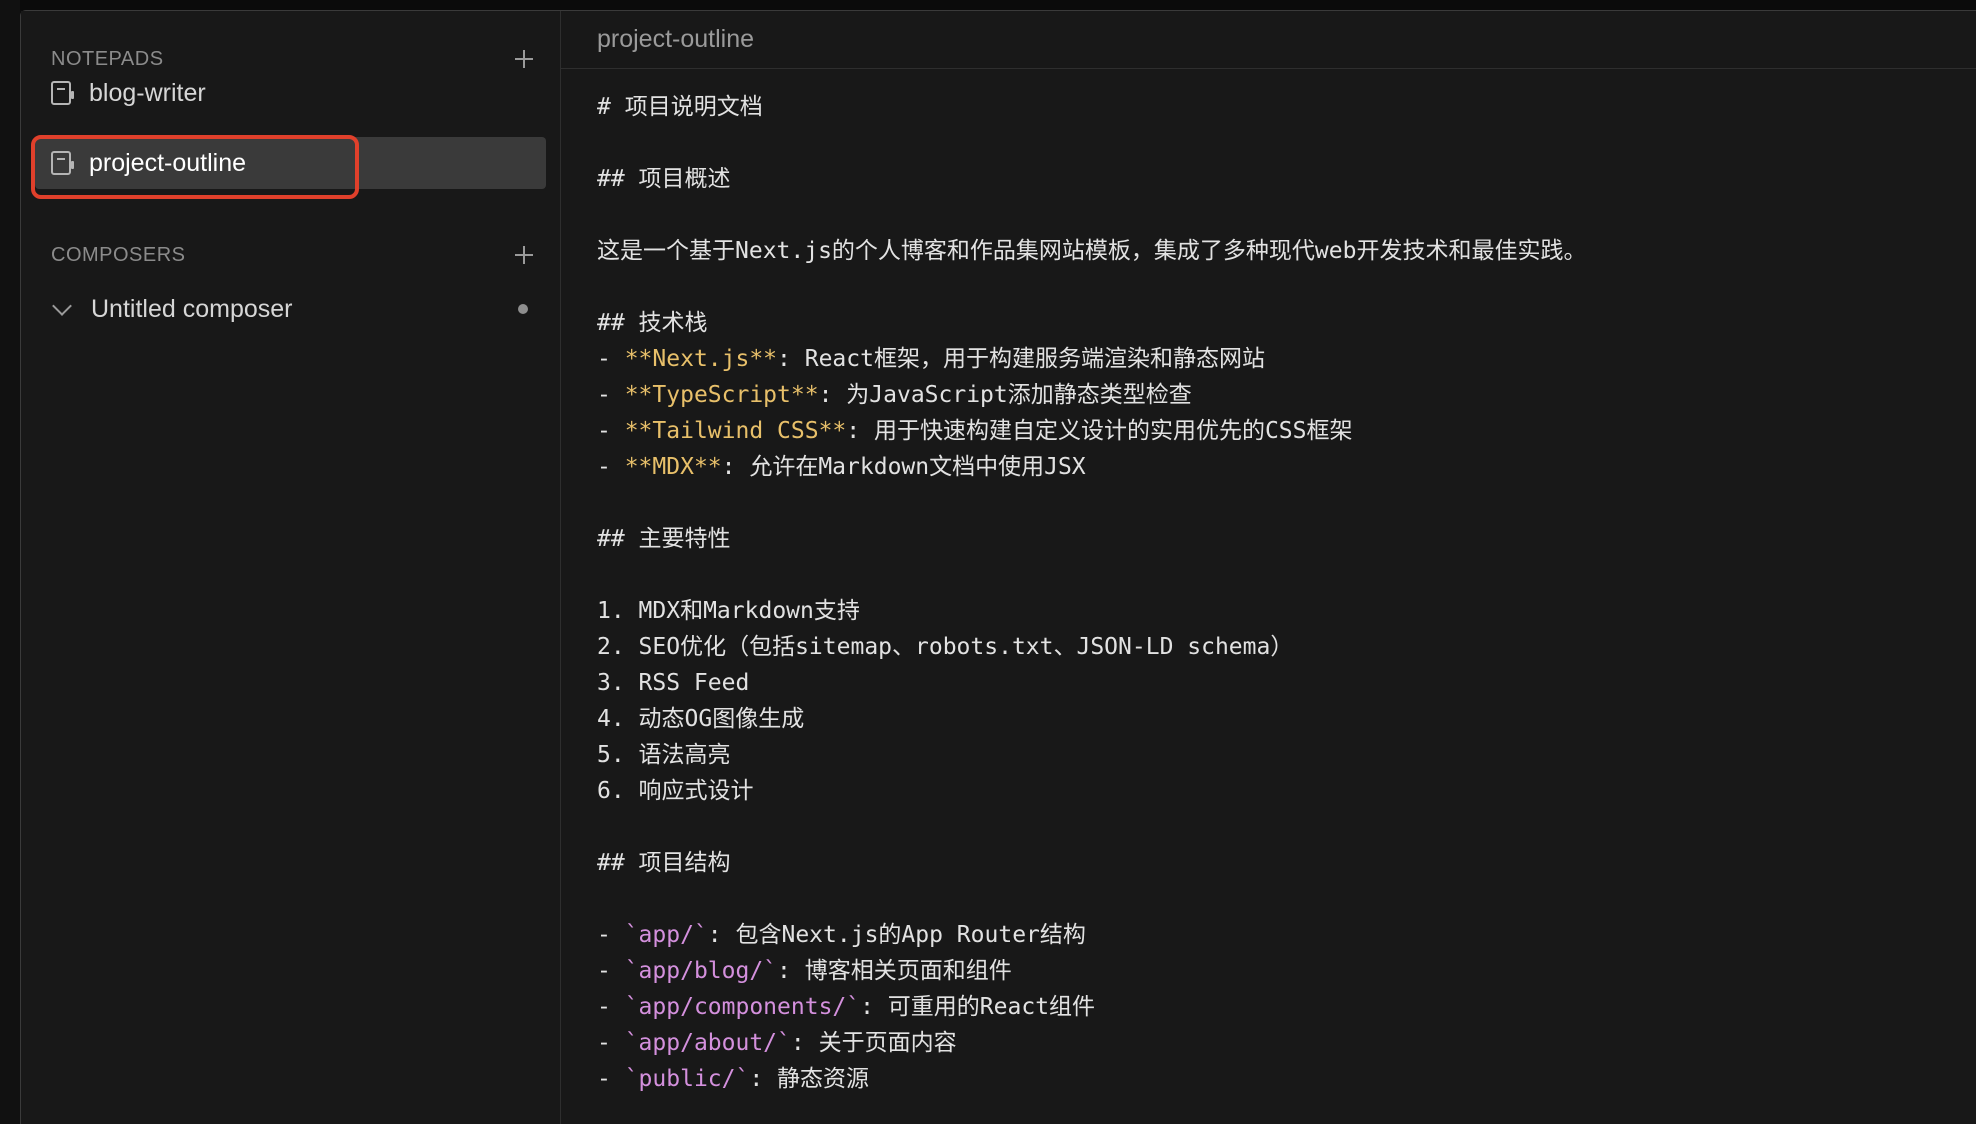 The width and height of the screenshot is (1976, 1124). What do you see at coordinates (701, 359) in the screenshot?
I see `bold-text: **Next.js**` at bounding box center [701, 359].